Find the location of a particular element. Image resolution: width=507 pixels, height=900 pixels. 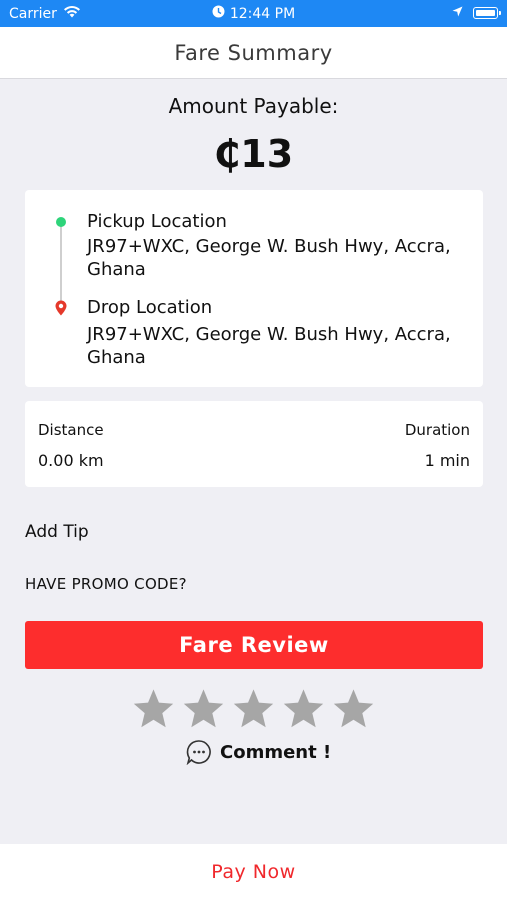

add-tip-link: Add Tip is located at coordinates (57, 532).